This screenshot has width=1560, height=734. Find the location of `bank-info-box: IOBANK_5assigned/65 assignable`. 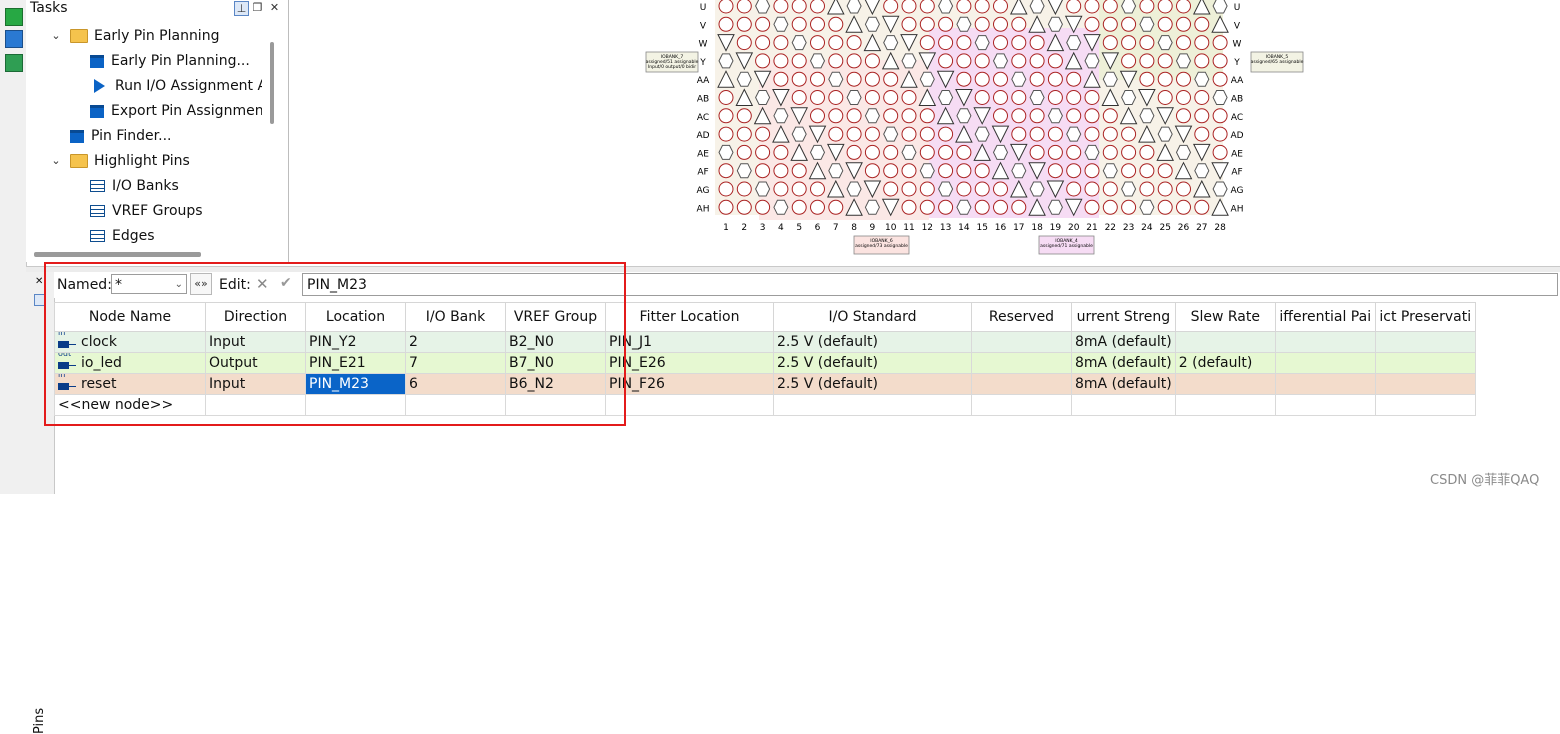

bank-info-box: IOBANK_5assigned/65 assignable is located at coordinates (1277, 62).